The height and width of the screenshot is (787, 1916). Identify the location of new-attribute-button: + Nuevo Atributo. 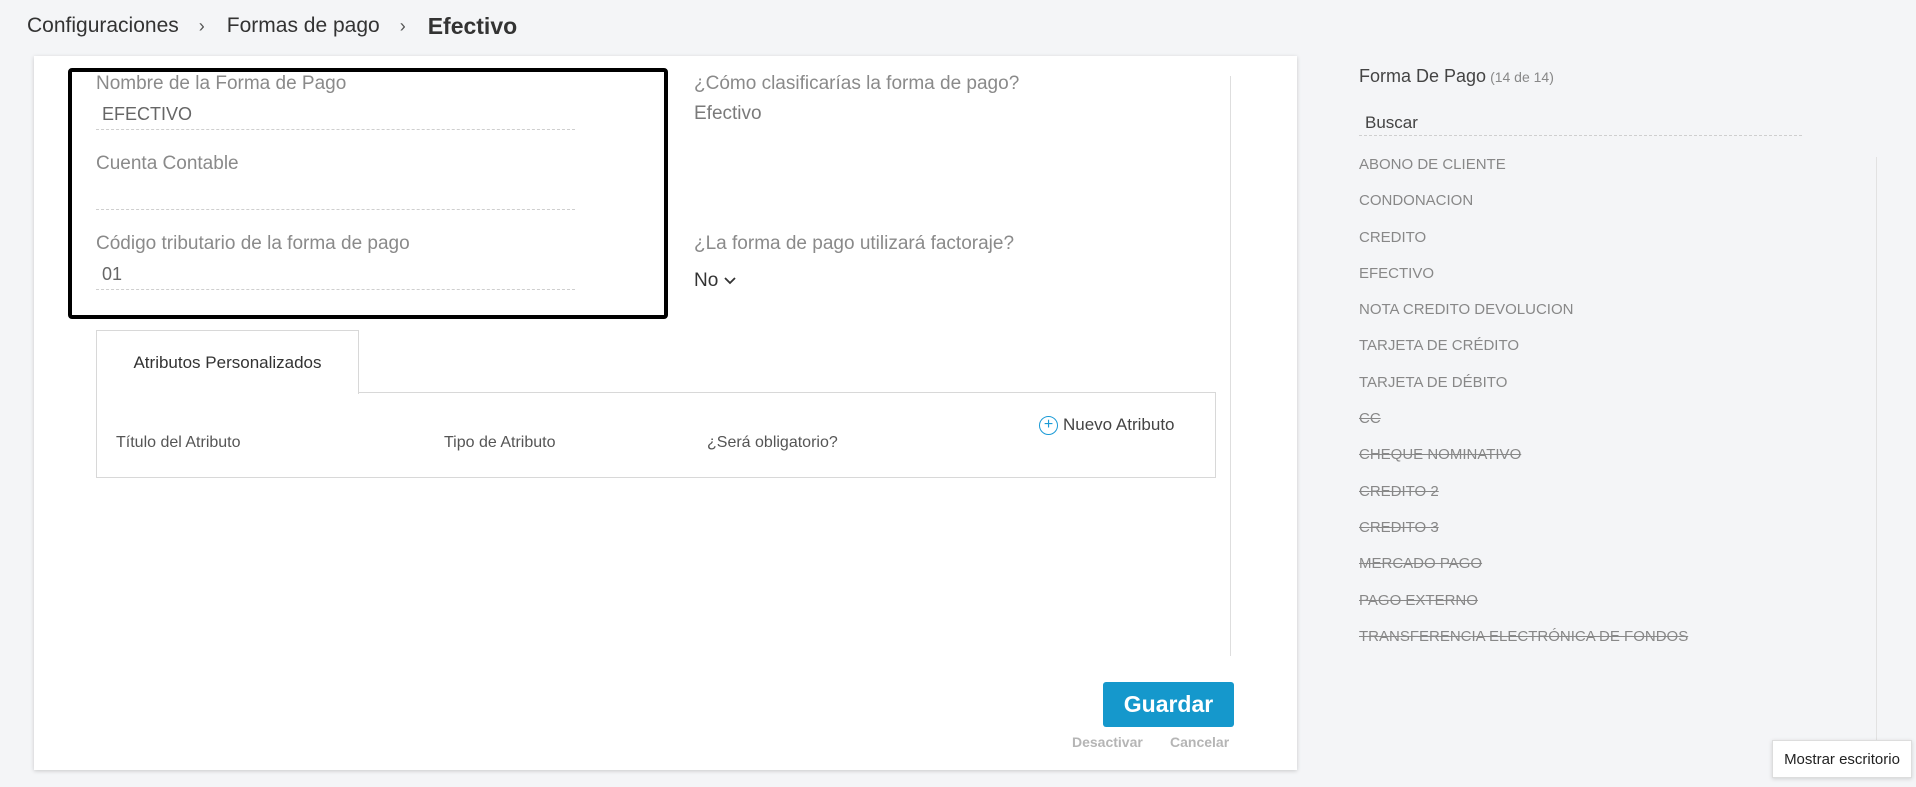
(1107, 425).